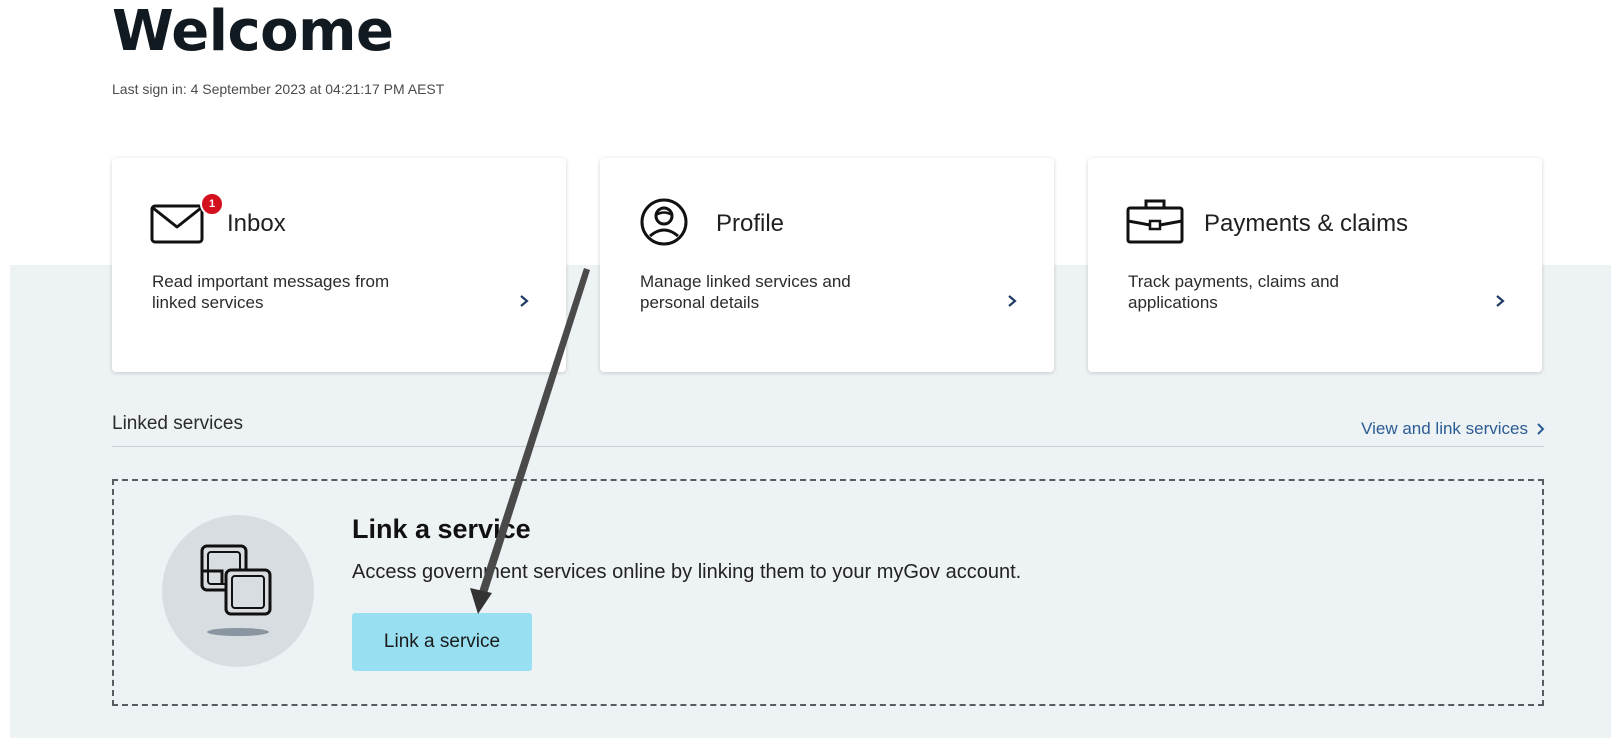 The width and height of the screenshot is (1611, 738). What do you see at coordinates (1155, 221) in the screenshot?
I see `briefcase-icon` at bounding box center [1155, 221].